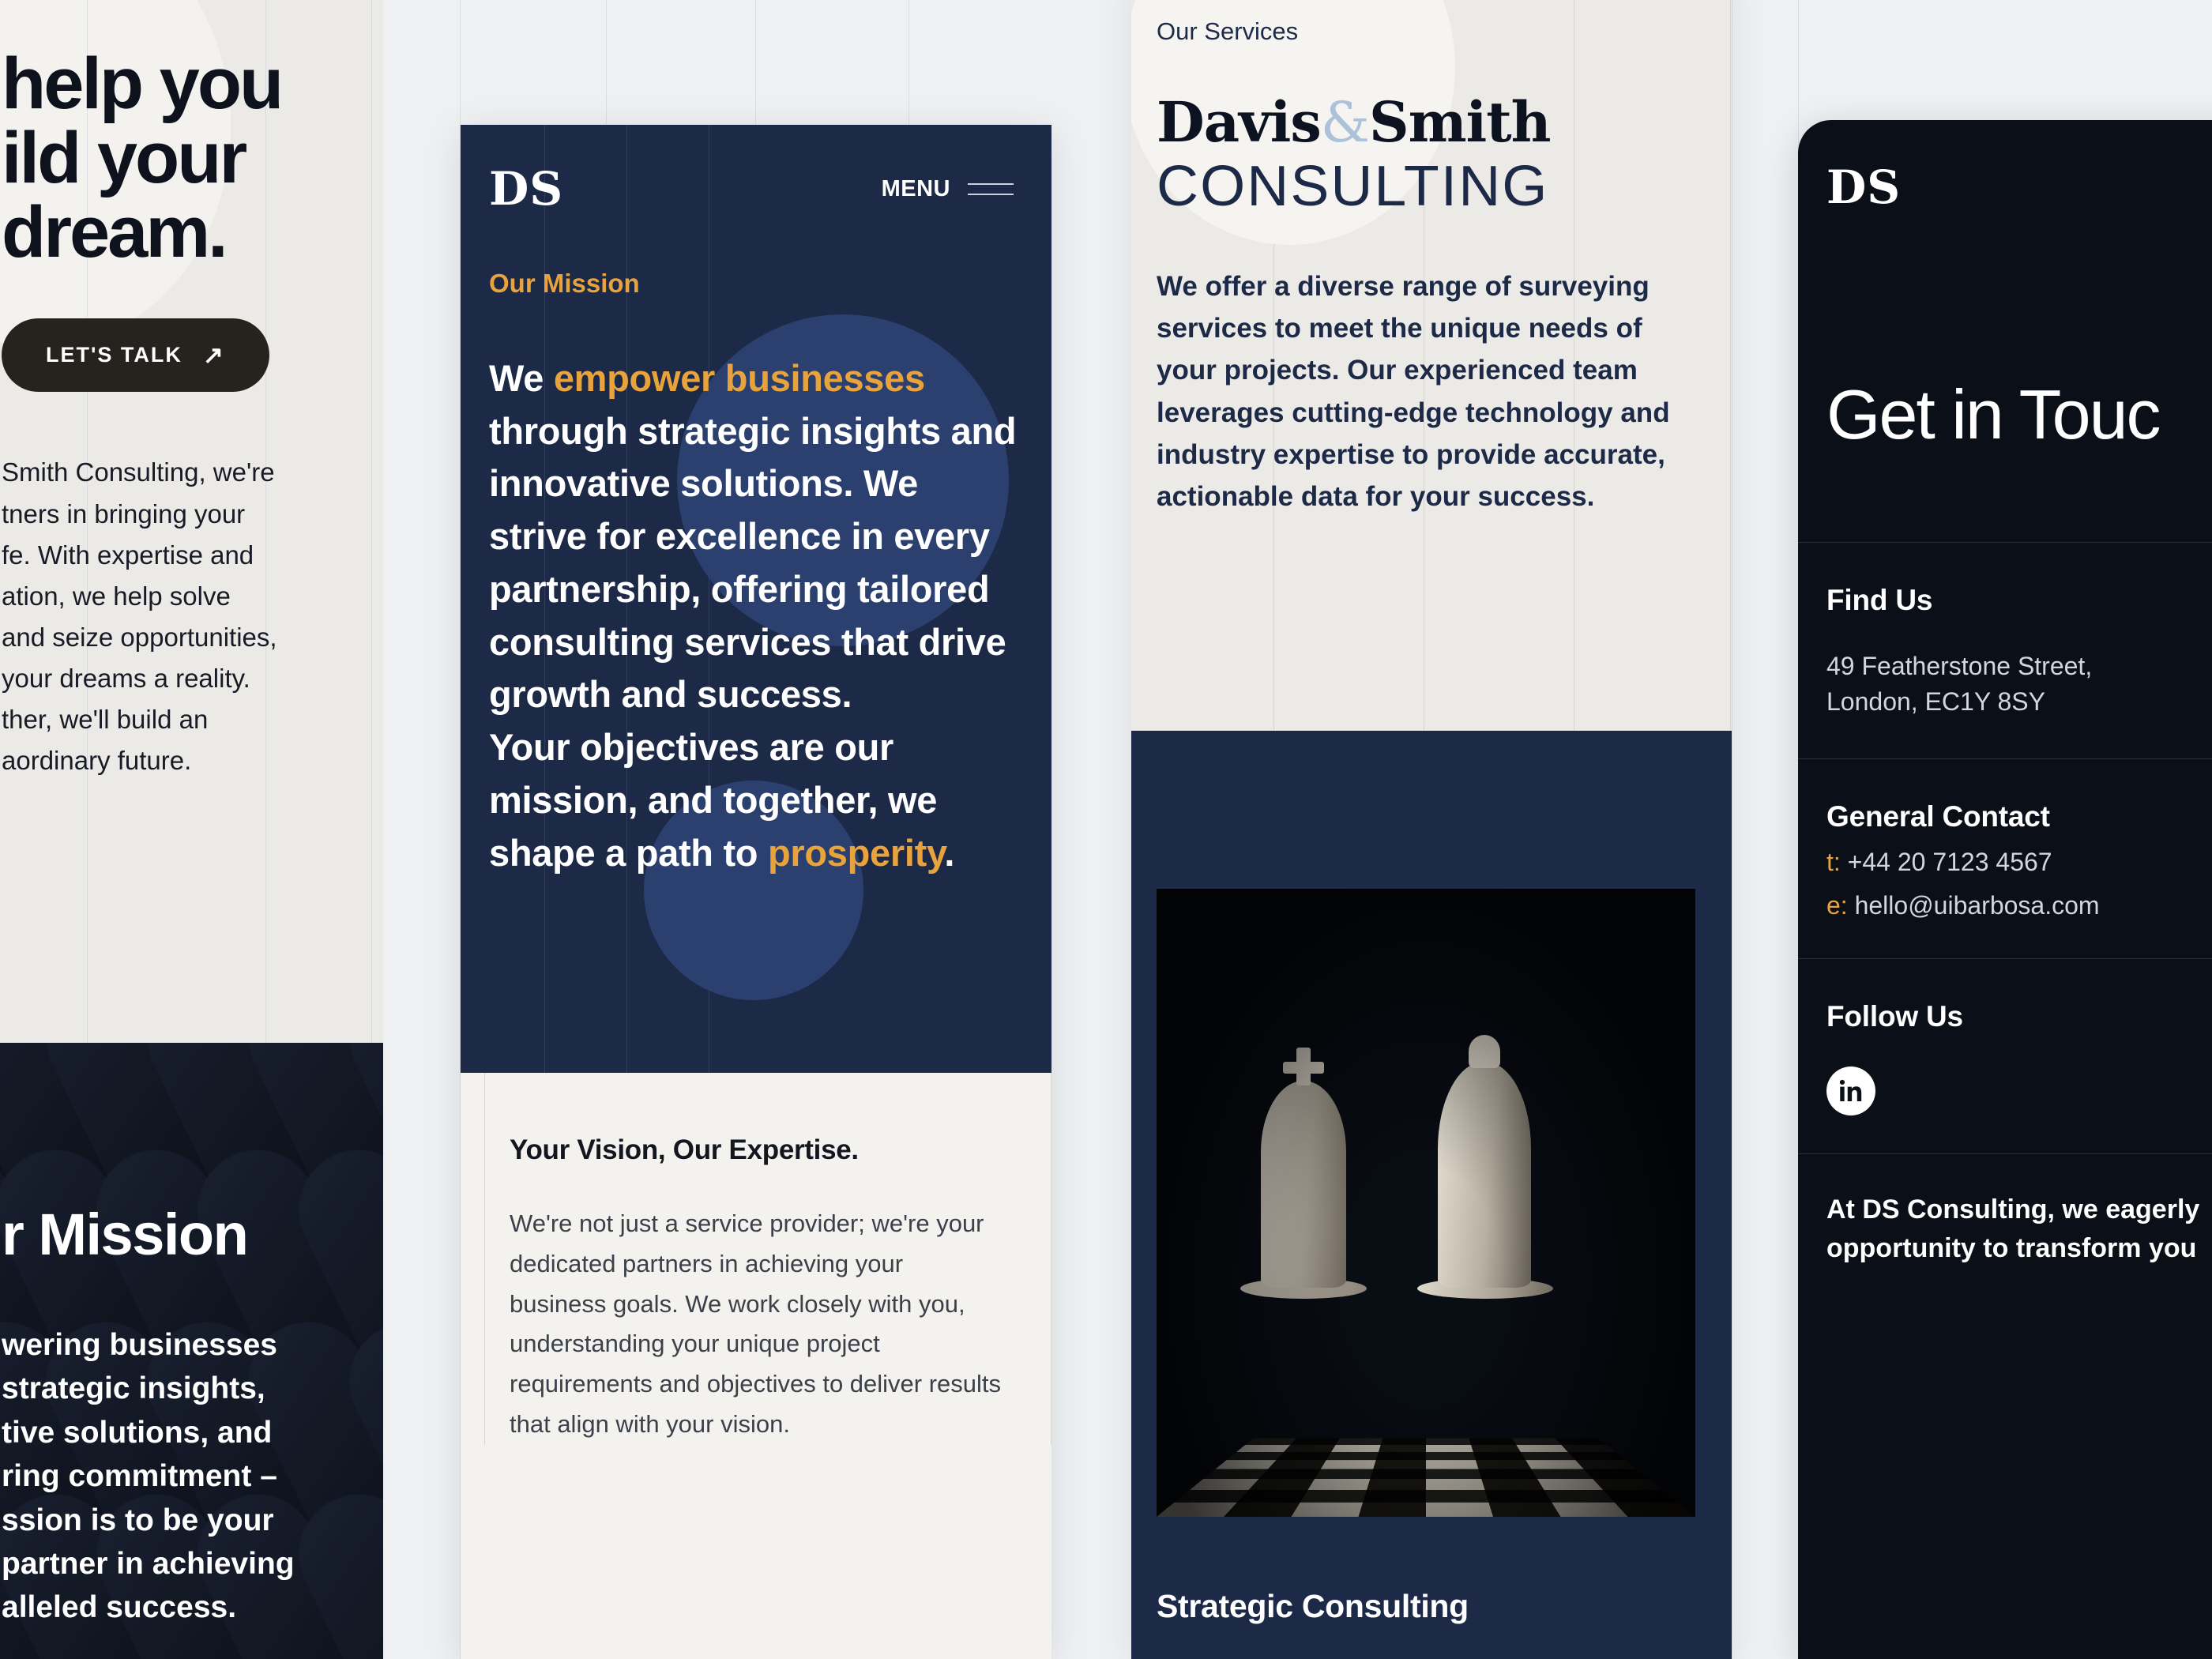 This screenshot has width=2212, height=1659. What do you see at coordinates (1345, 122) in the screenshot?
I see `brand-ampersand: &` at bounding box center [1345, 122].